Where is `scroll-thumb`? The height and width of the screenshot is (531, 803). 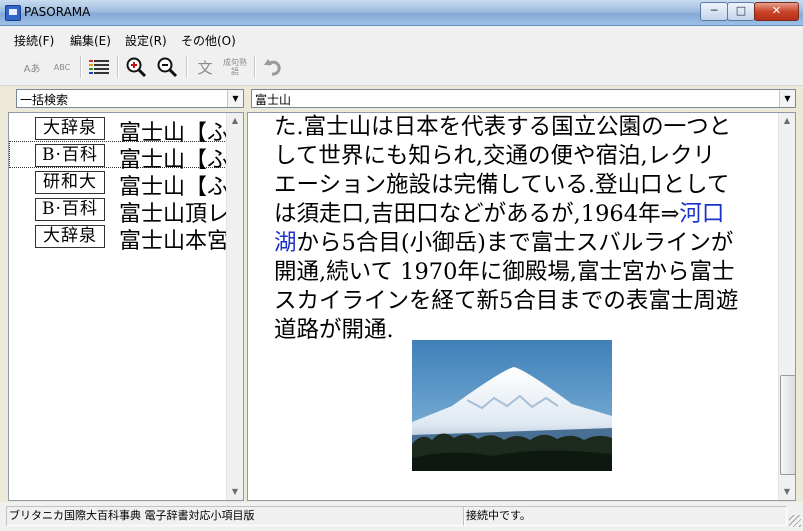 scroll-thumb is located at coordinates (787, 425).